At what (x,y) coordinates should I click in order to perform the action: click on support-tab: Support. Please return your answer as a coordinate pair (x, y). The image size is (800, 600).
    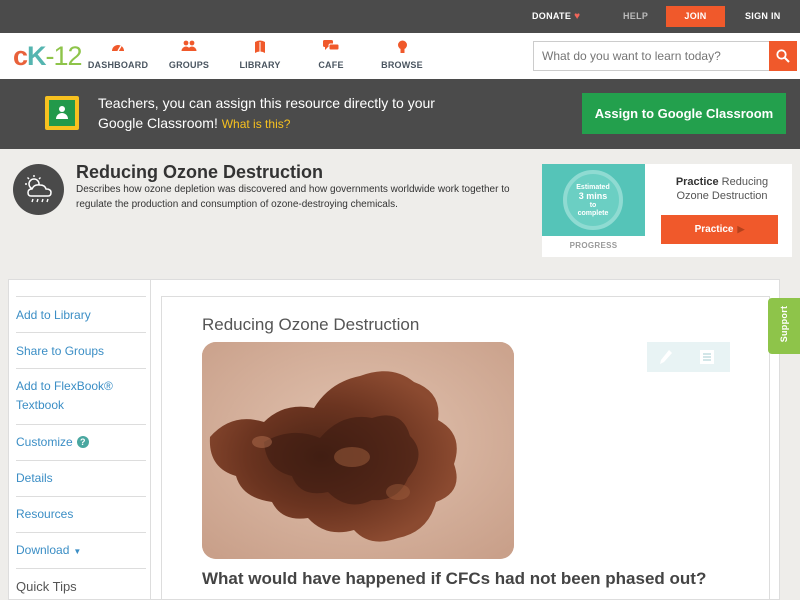
    Looking at the image, I should click on (784, 326).